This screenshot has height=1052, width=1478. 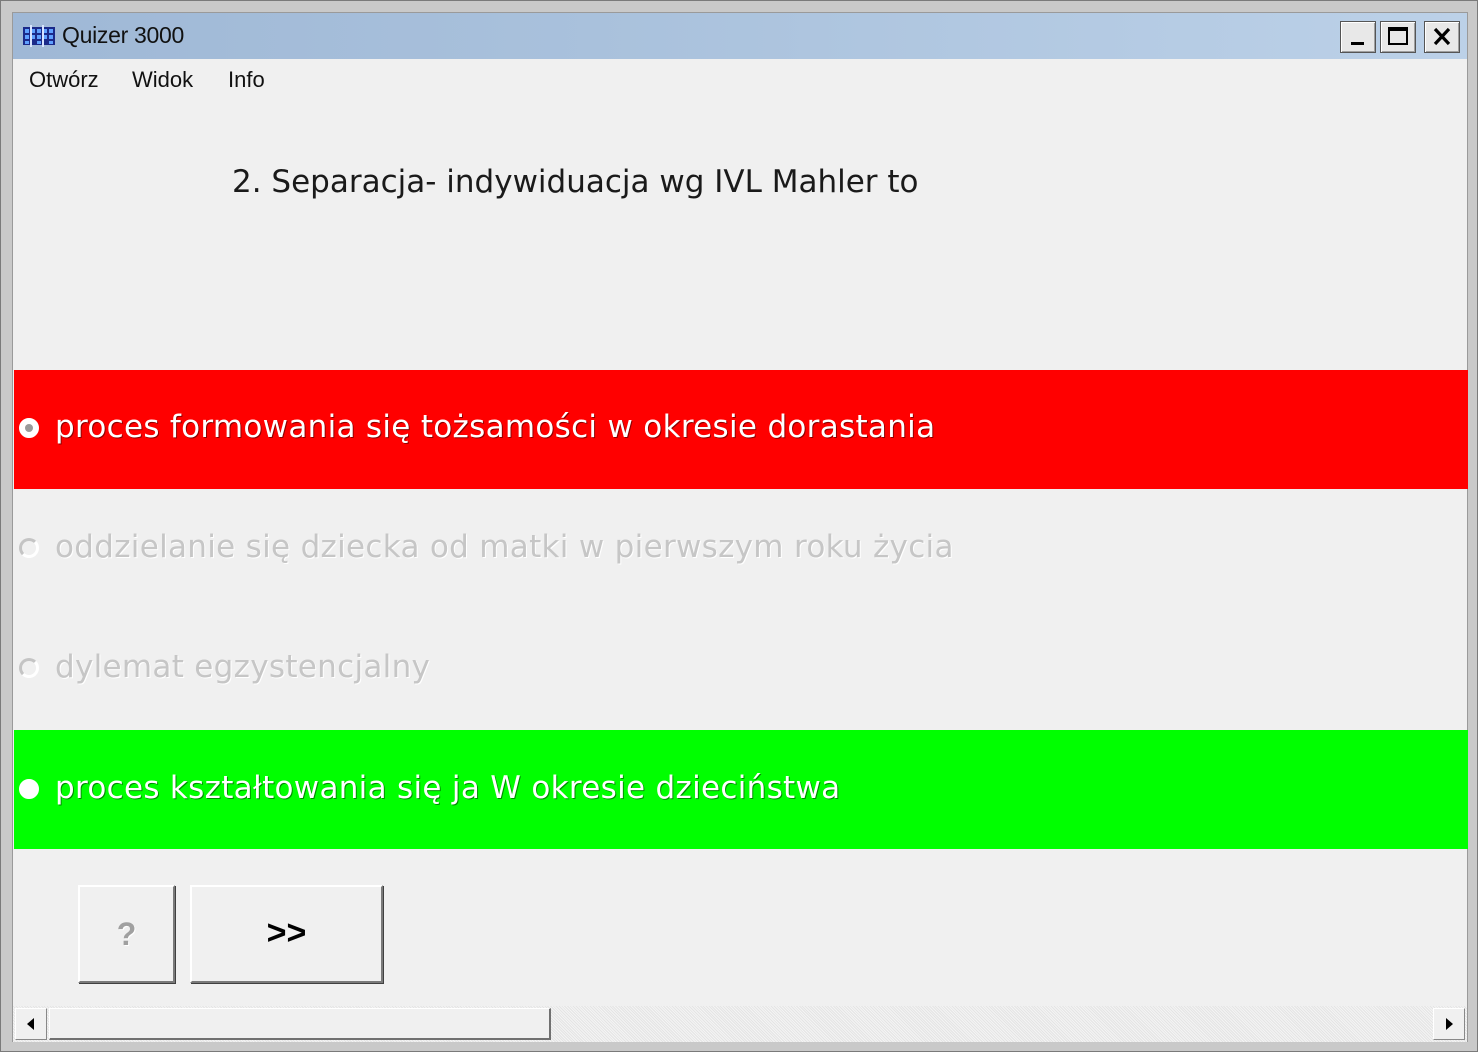 What do you see at coordinates (243, 667) in the screenshot?
I see `answer-label: dylemat egzystencjalny` at bounding box center [243, 667].